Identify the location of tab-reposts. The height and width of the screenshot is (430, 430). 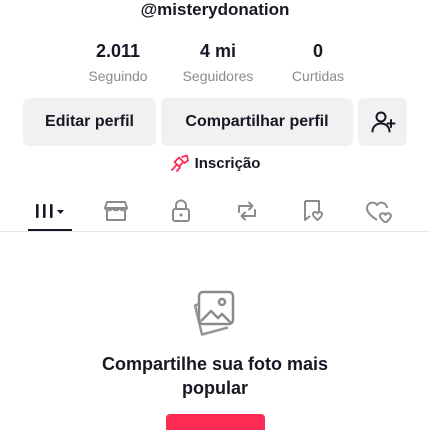
(247, 211).